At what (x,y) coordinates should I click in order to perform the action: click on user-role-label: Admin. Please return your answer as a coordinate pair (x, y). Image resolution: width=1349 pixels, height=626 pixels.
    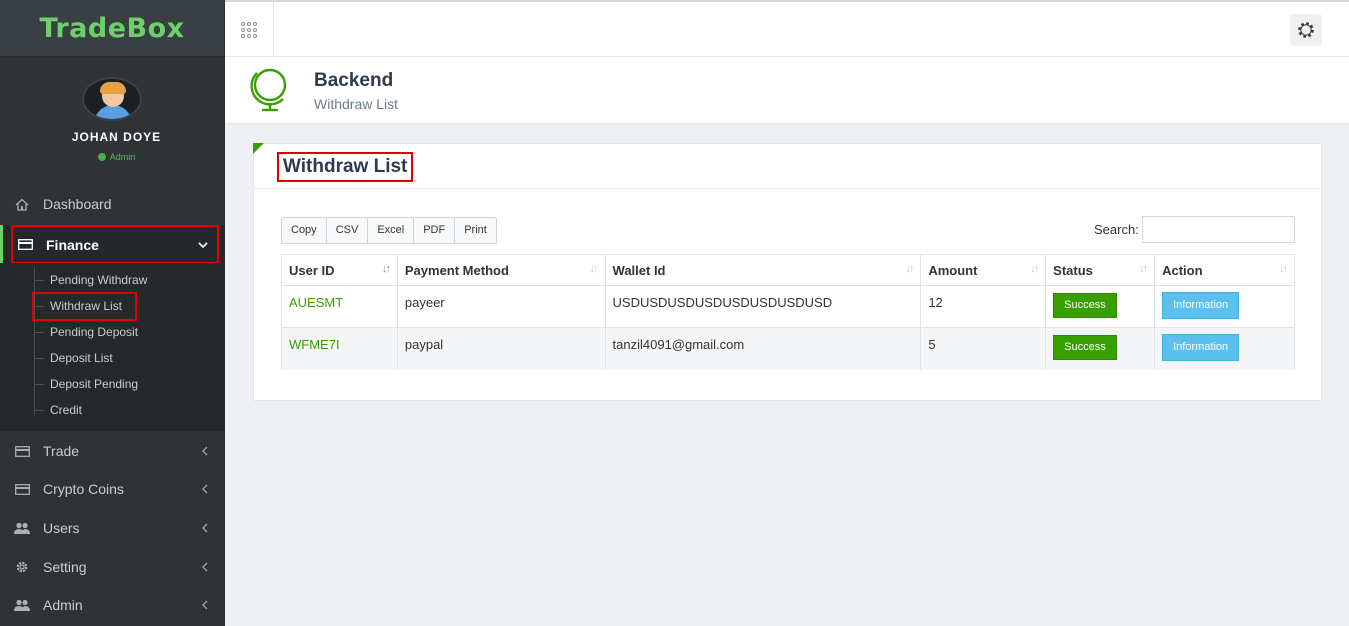
    Looking at the image, I should click on (122, 157).